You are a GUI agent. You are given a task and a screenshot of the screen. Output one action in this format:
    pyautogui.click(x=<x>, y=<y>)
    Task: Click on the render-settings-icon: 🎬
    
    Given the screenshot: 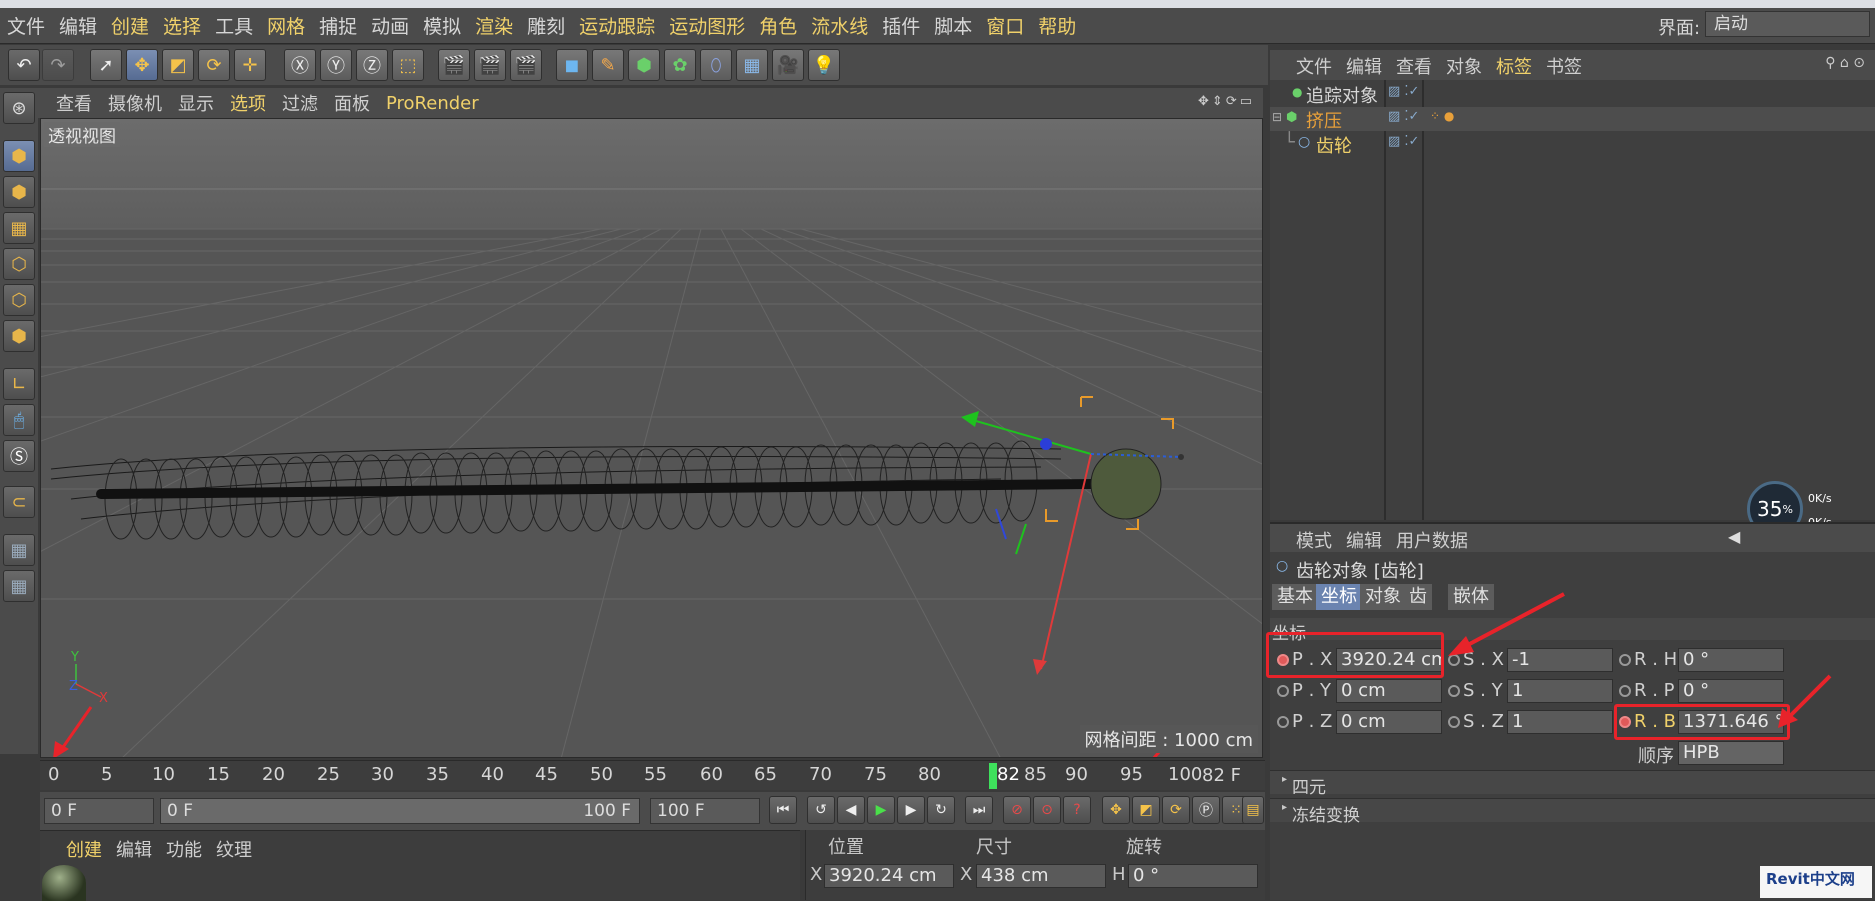 What is the action you would take?
    pyautogui.click(x=526, y=65)
    